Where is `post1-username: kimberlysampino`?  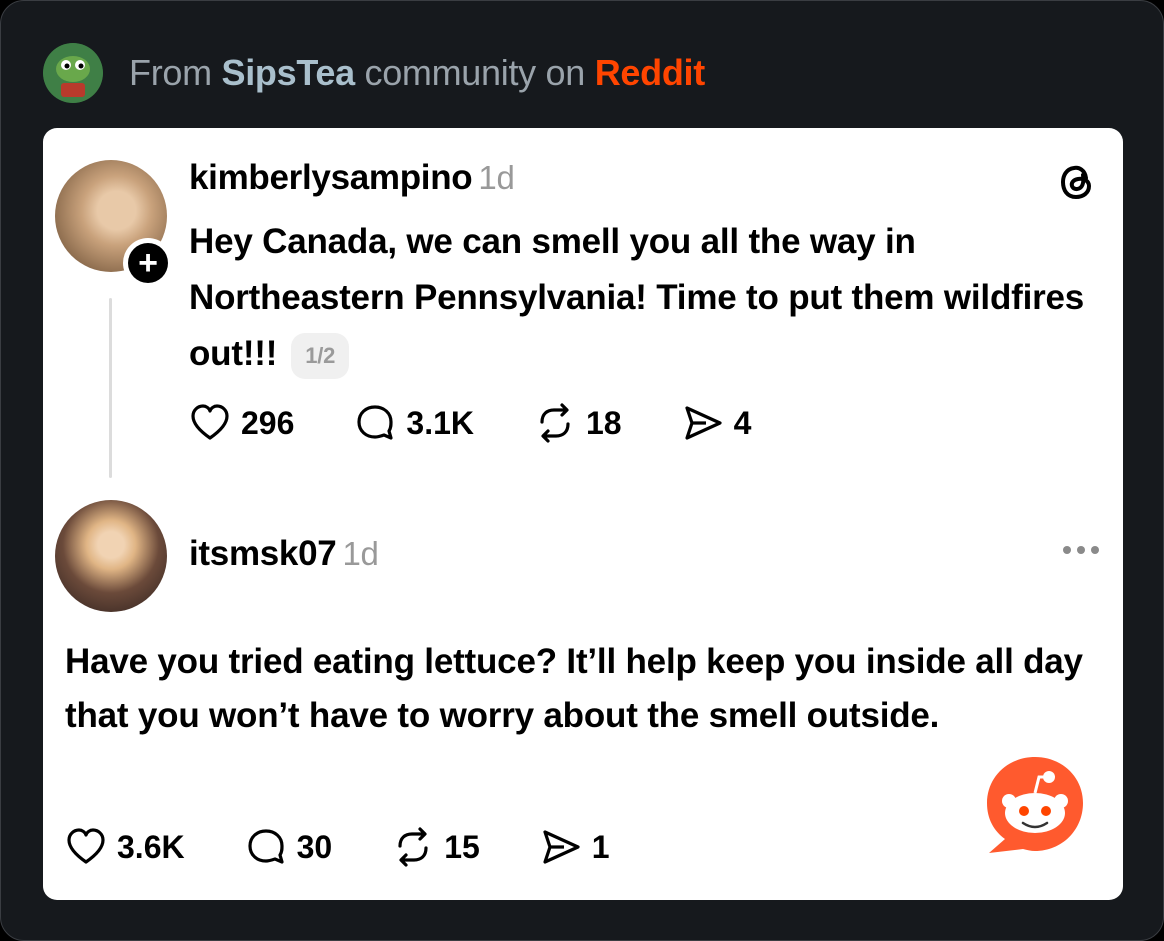
post1-username: kimberlysampino is located at coordinates (331, 177).